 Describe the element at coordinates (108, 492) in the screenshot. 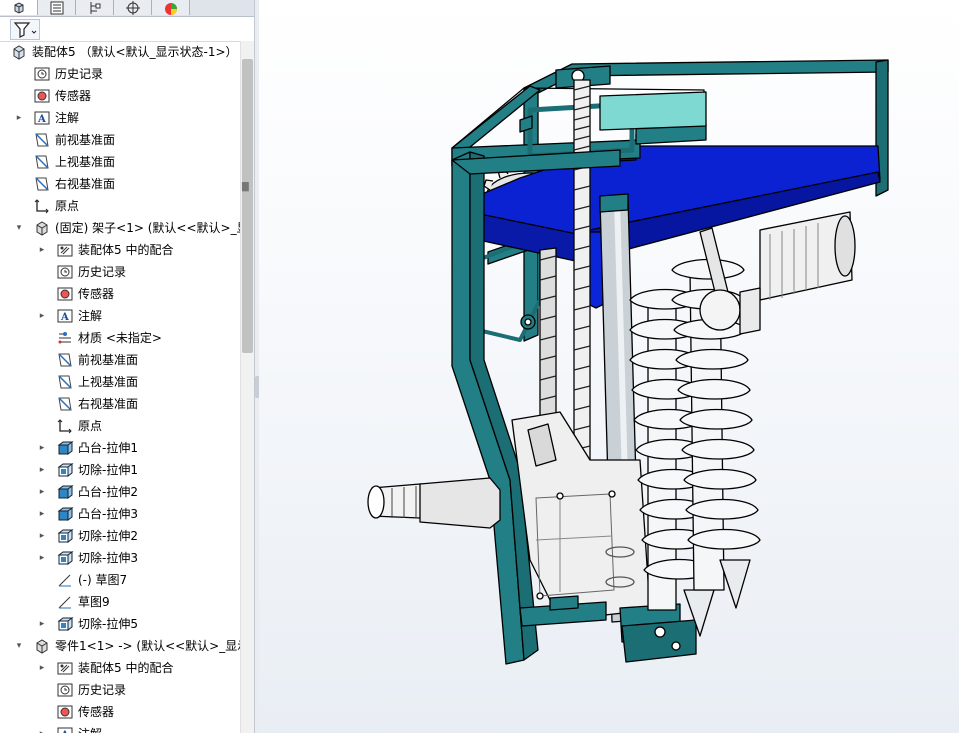

I see `tree-item-label: 凸台-拉伸2` at that location.